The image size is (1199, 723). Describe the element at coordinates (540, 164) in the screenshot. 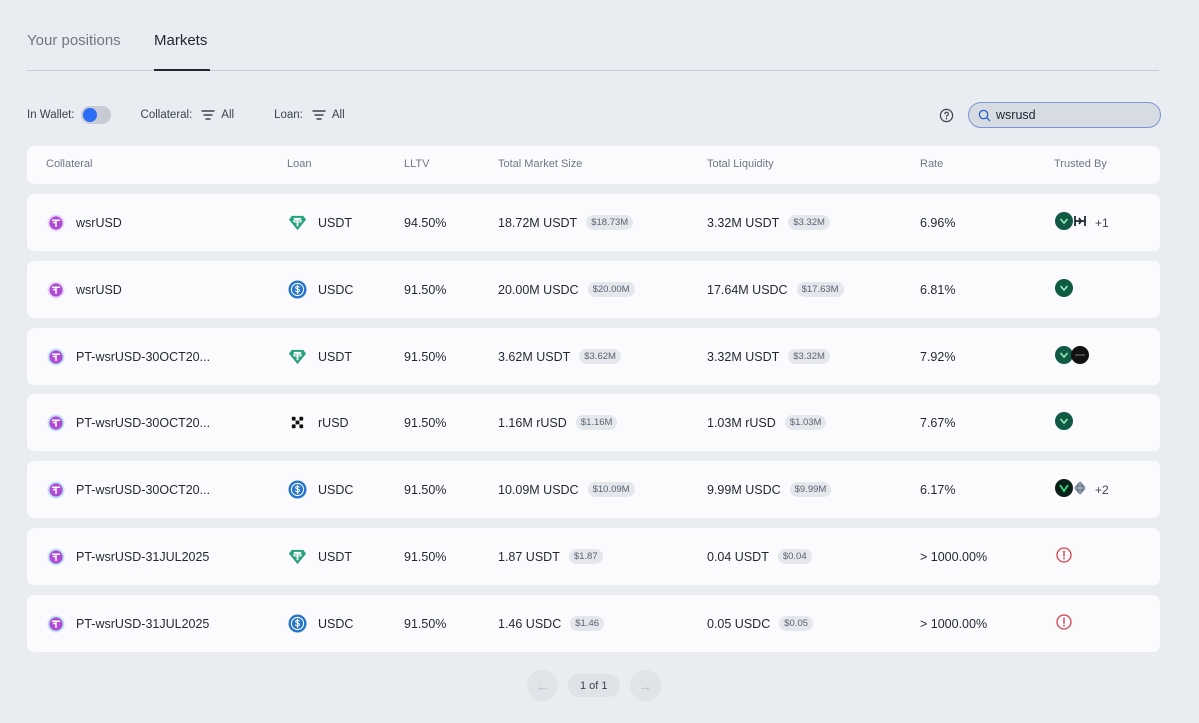

I see `col-total-market-size: Total Market Size` at that location.